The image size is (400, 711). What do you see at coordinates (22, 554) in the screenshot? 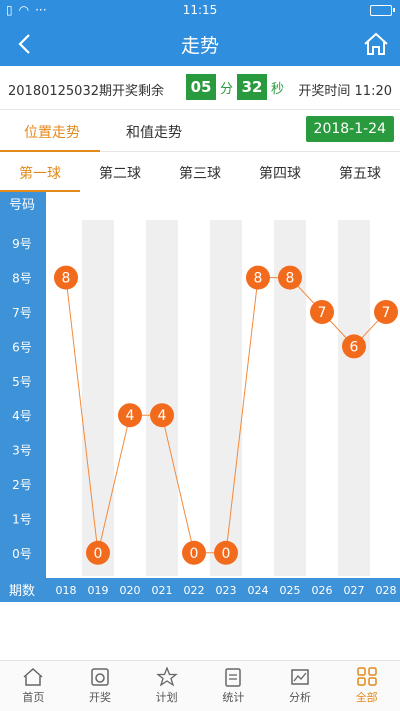
I see `row-label: 0号` at bounding box center [22, 554].